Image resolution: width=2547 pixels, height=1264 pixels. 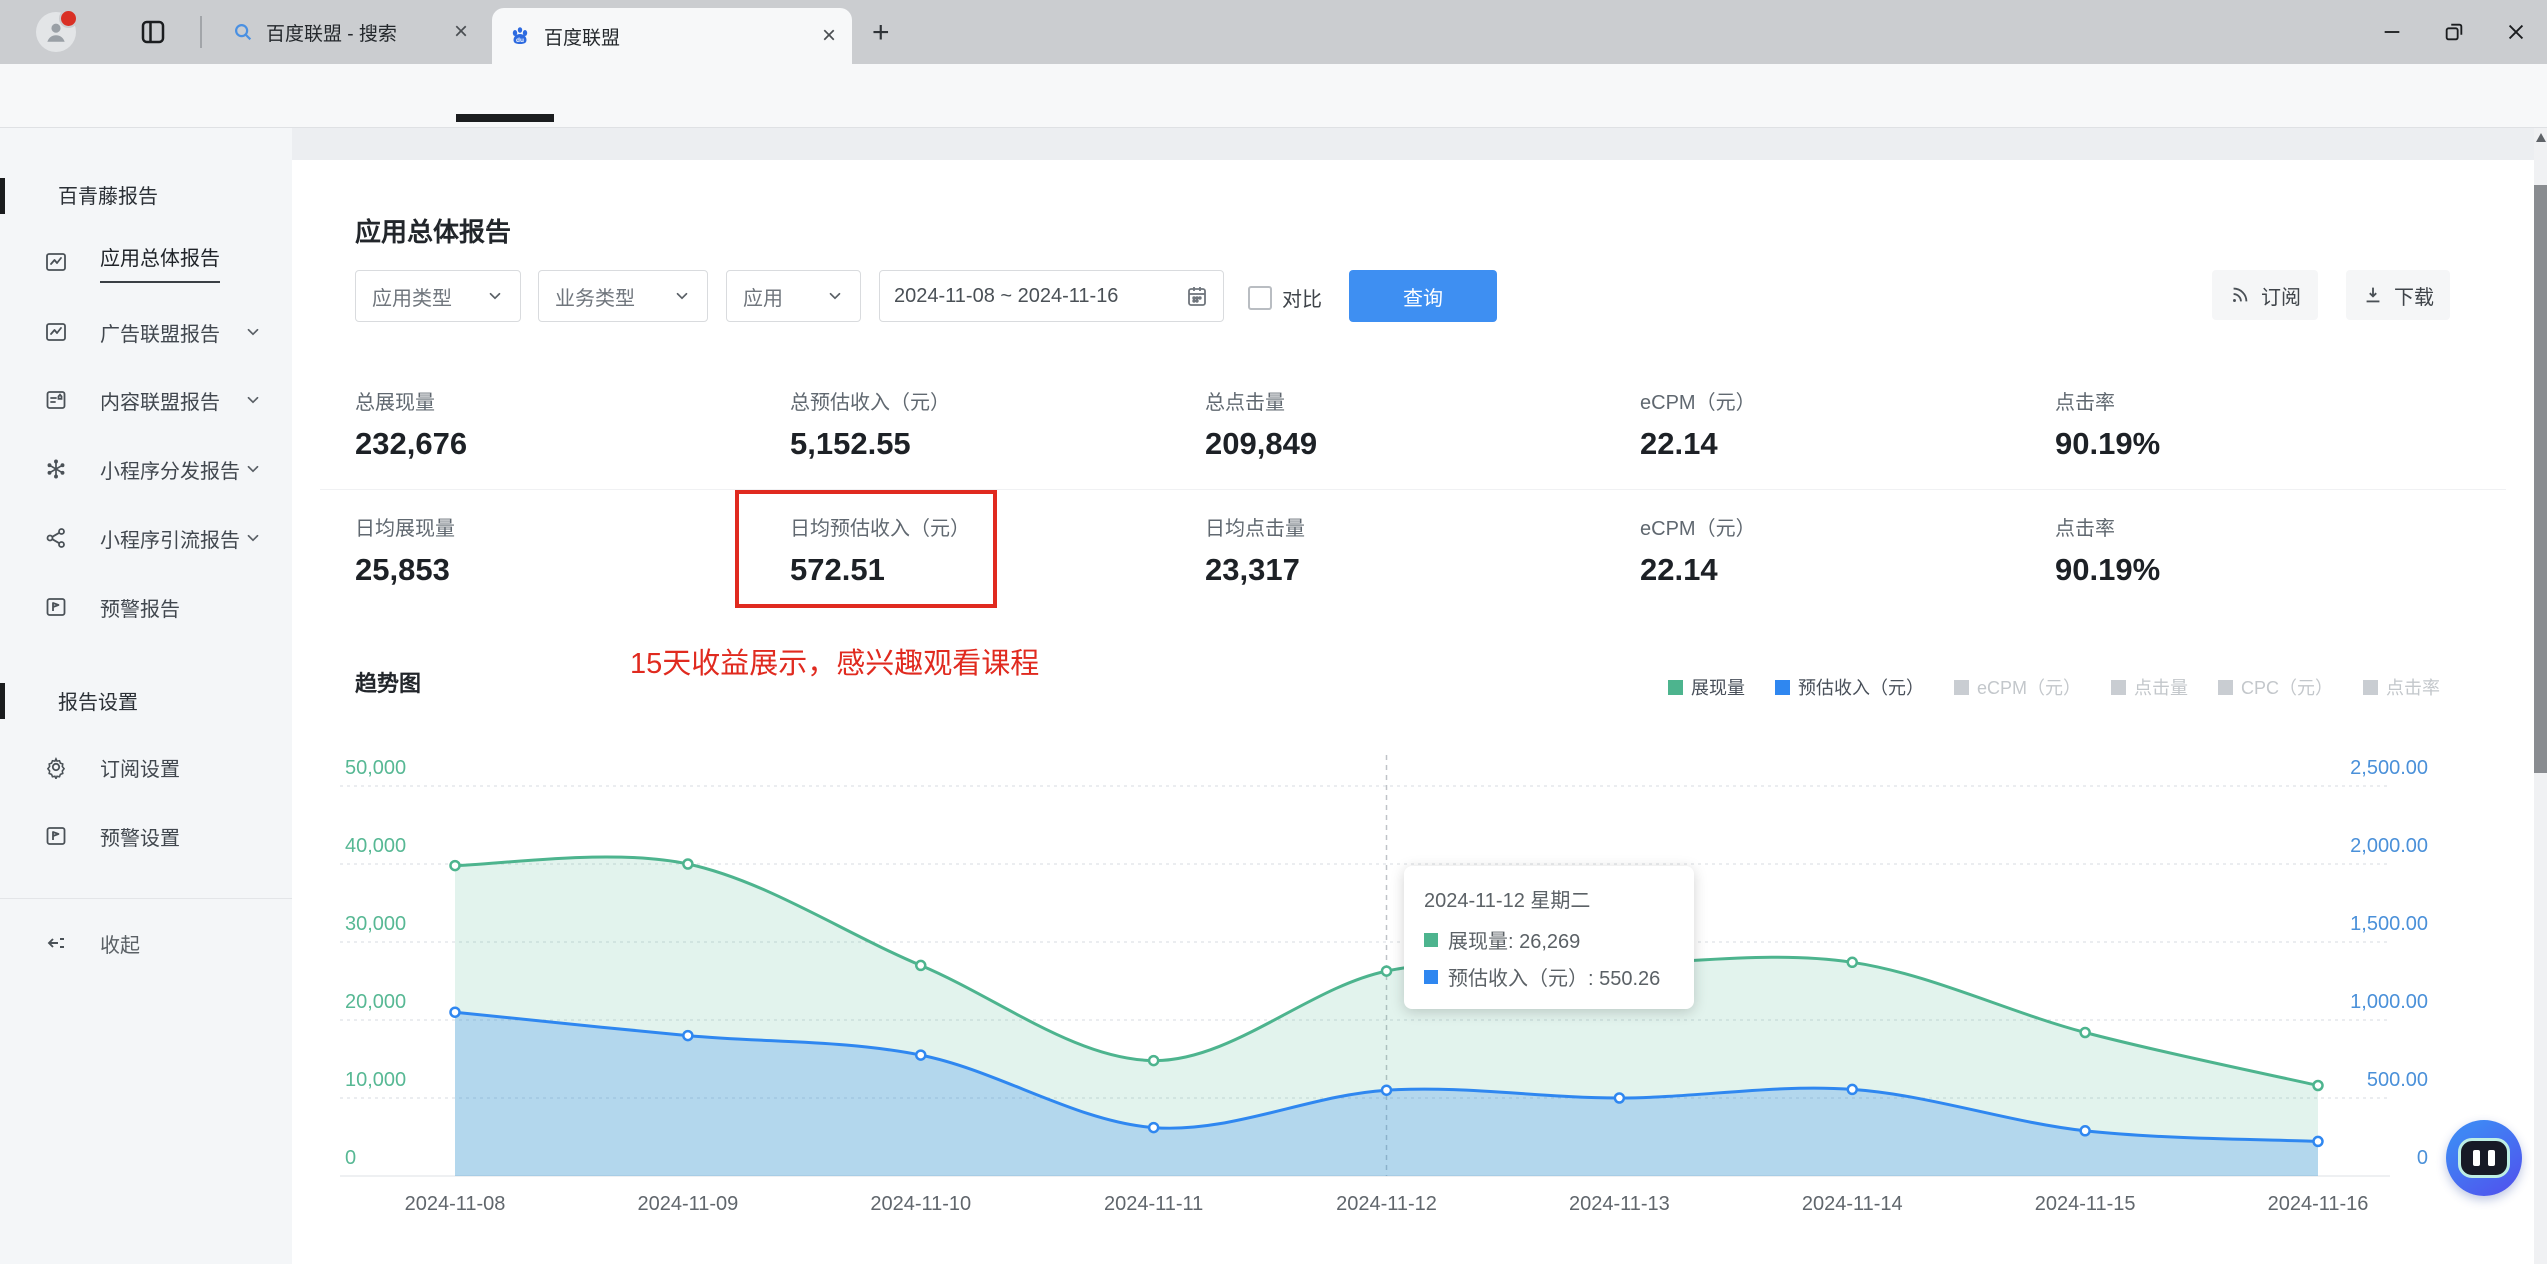 I want to click on tooltip-row-text: 预估收入（元）: 550.26, so click(x=1554, y=979).